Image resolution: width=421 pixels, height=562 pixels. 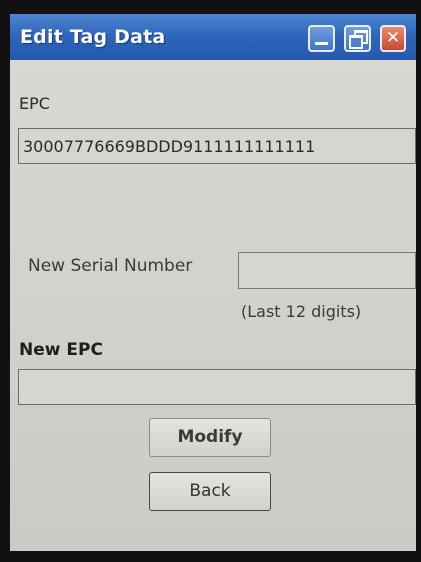 I want to click on close-icon: ✕, so click(x=393, y=38).